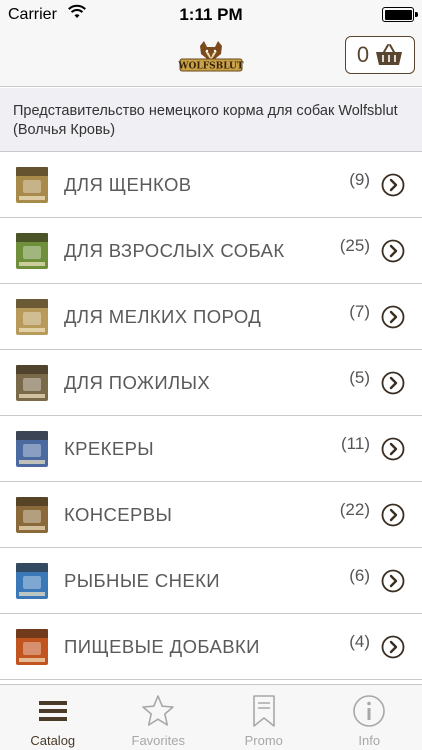  Describe the element at coordinates (263, 740) in the screenshot. I see `tab-label: Promo` at that location.